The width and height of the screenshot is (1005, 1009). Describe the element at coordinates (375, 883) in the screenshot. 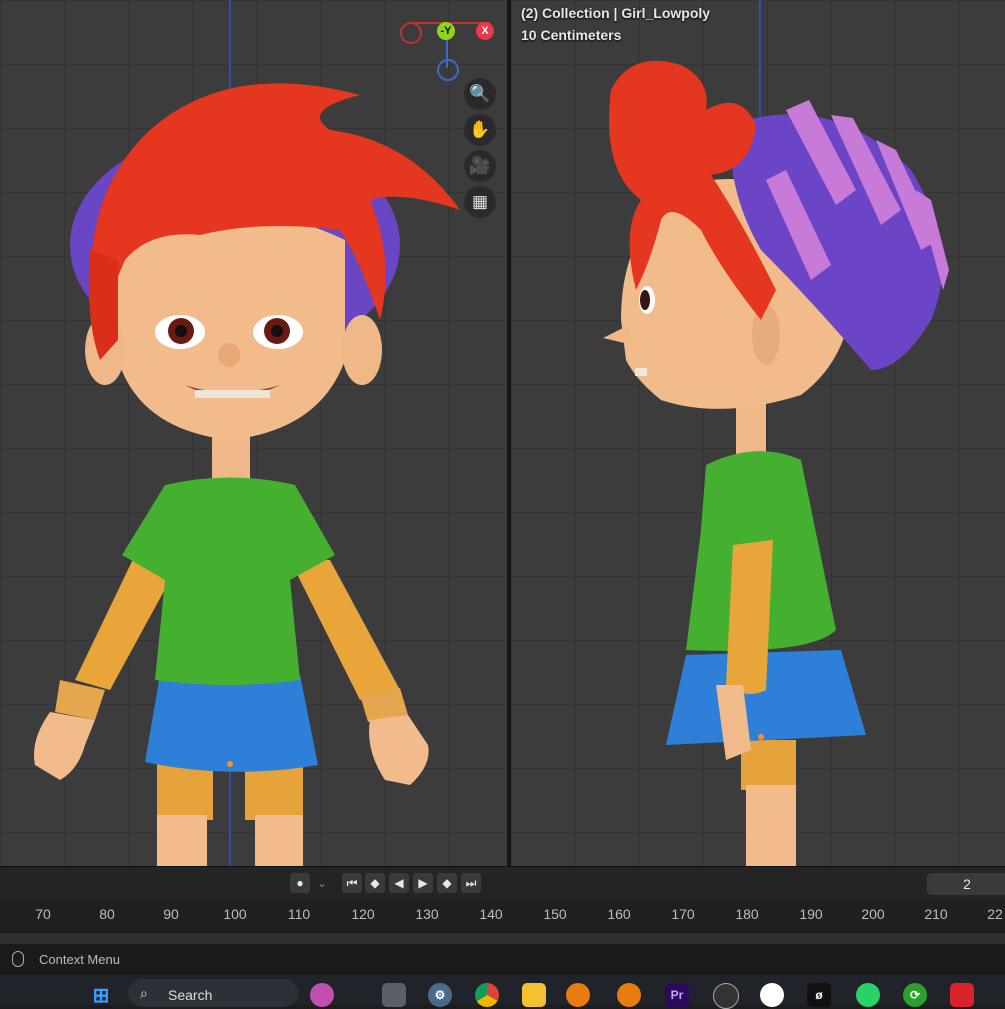

I see `prev-keyframe-button: ◆` at that location.